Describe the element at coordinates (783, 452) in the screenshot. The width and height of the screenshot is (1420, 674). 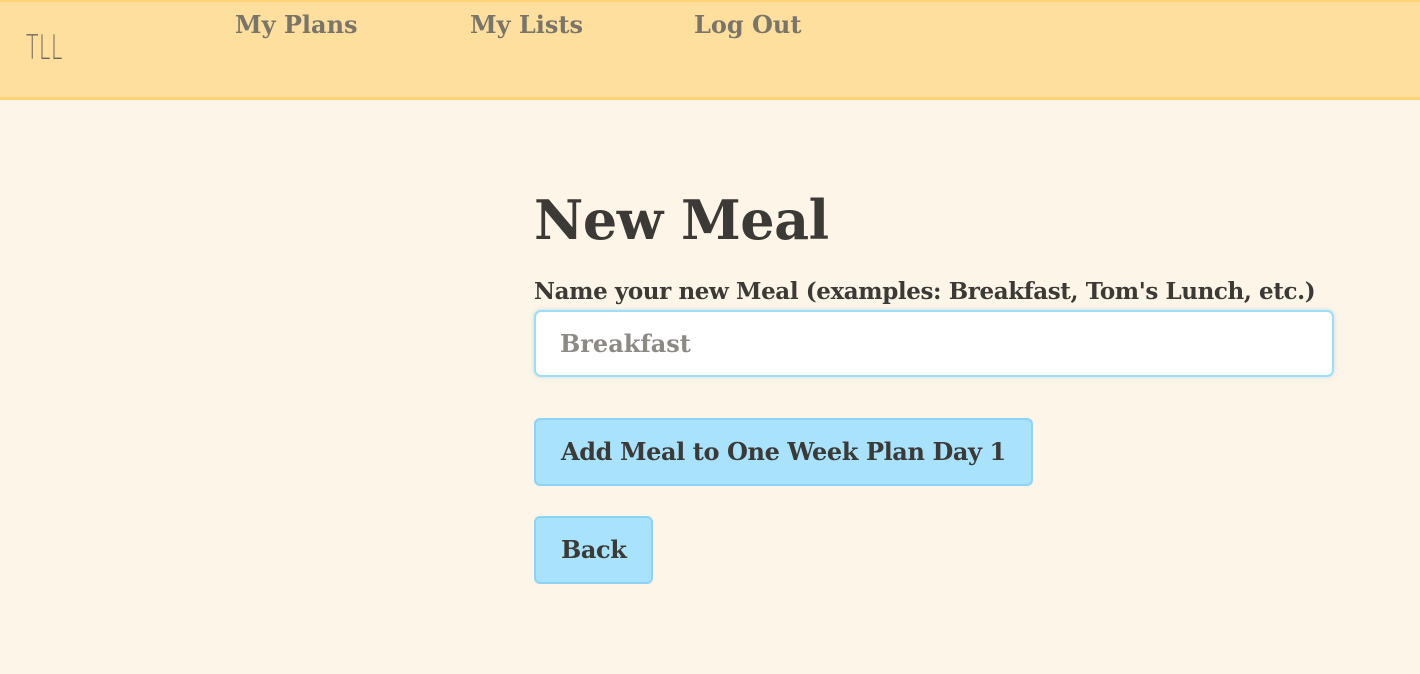
I see `add-meal-button: Add Meal to One Week Plan Day 1` at that location.